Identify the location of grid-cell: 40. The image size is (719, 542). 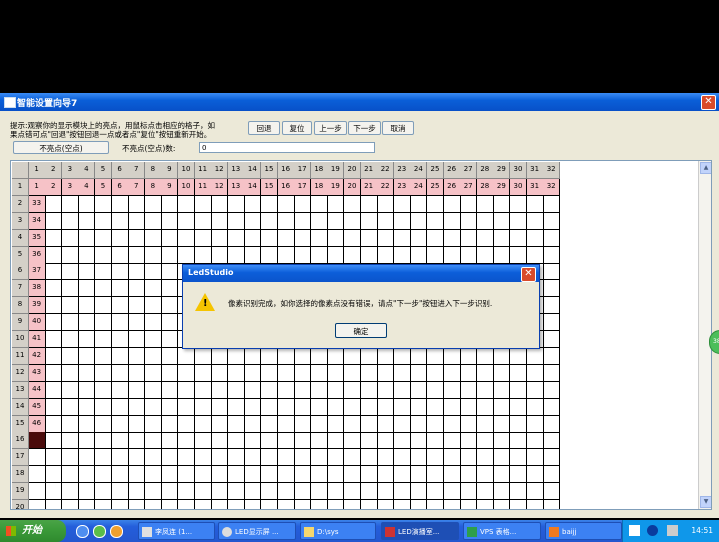
(37, 323).